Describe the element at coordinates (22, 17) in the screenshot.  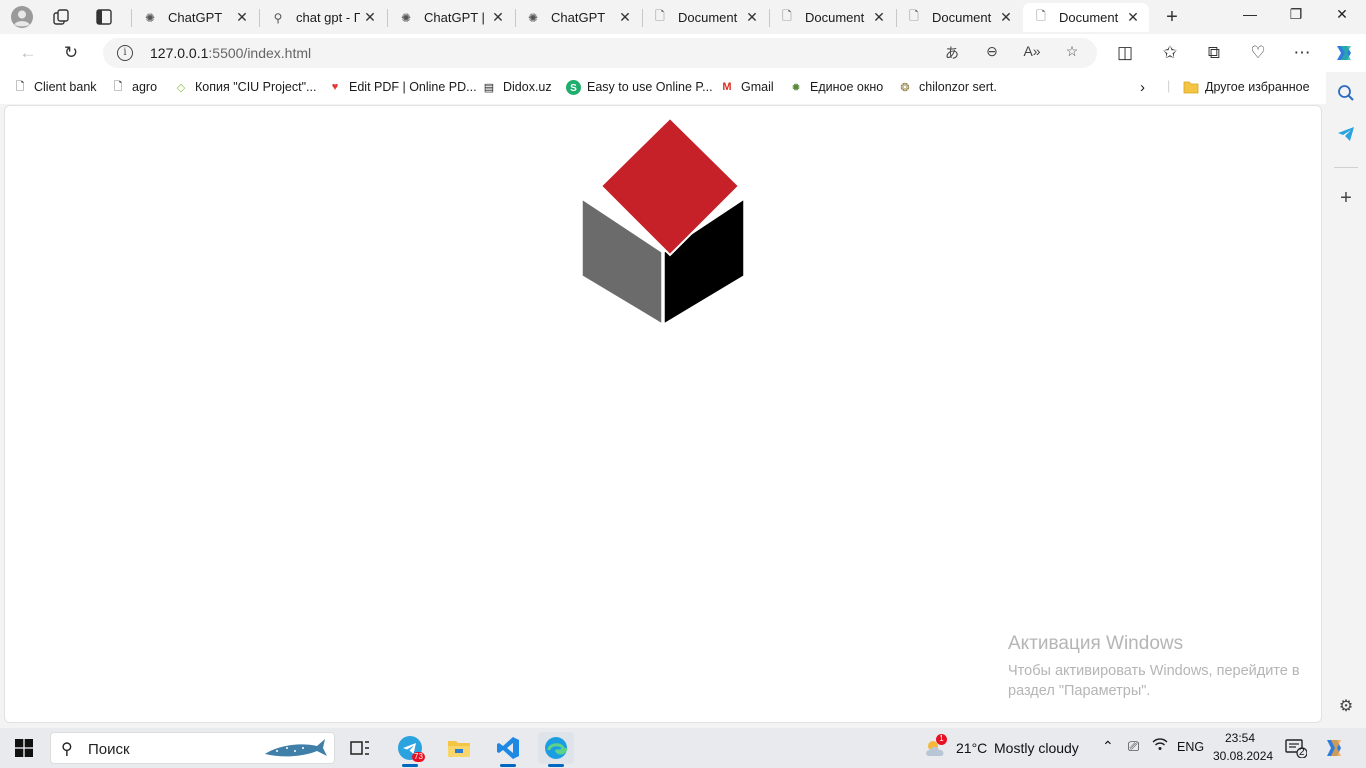
I see `profile-icon` at that location.